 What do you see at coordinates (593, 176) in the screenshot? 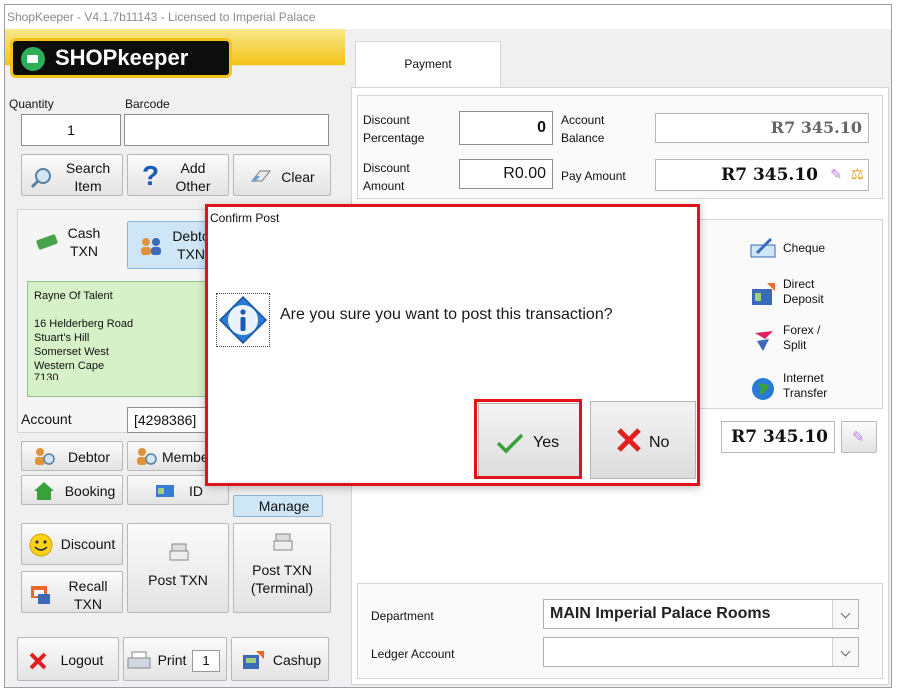
I see `pay-amount-label: Pay Amount` at bounding box center [593, 176].